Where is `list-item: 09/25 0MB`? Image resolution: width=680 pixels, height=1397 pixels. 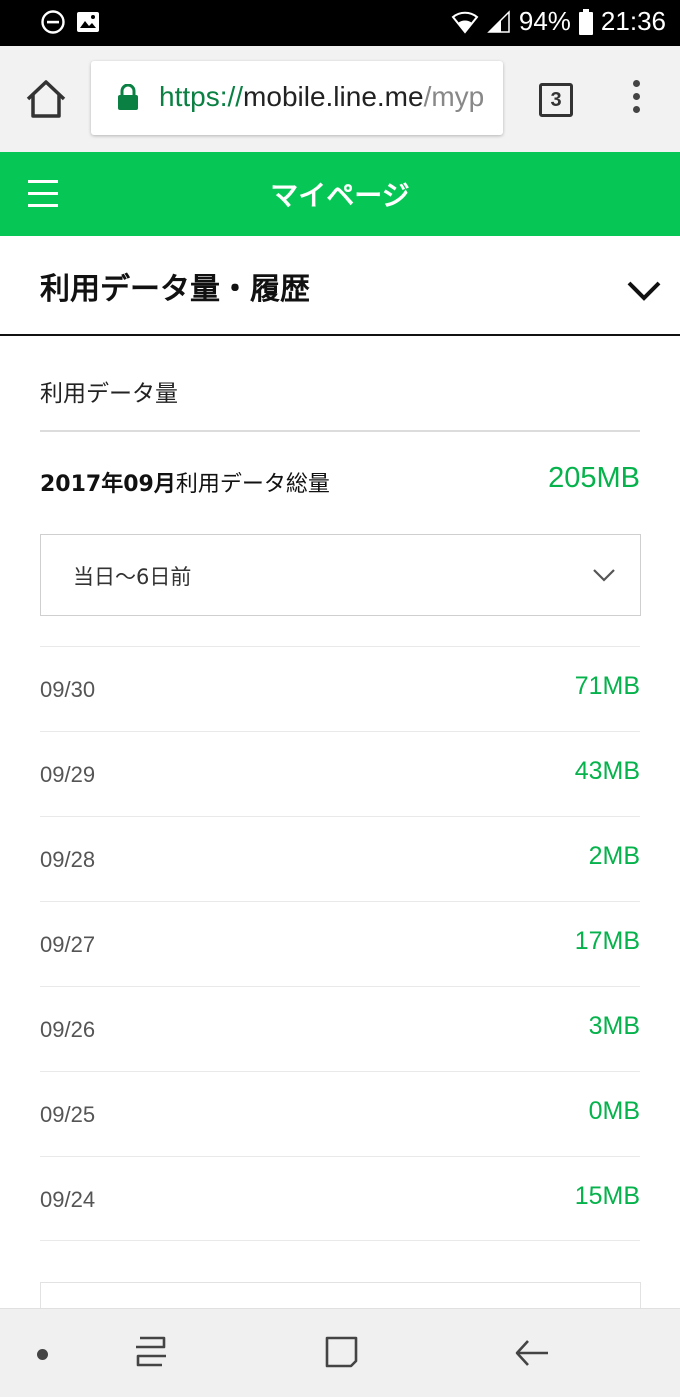 list-item: 09/25 0MB is located at coordinates (340, 1113).